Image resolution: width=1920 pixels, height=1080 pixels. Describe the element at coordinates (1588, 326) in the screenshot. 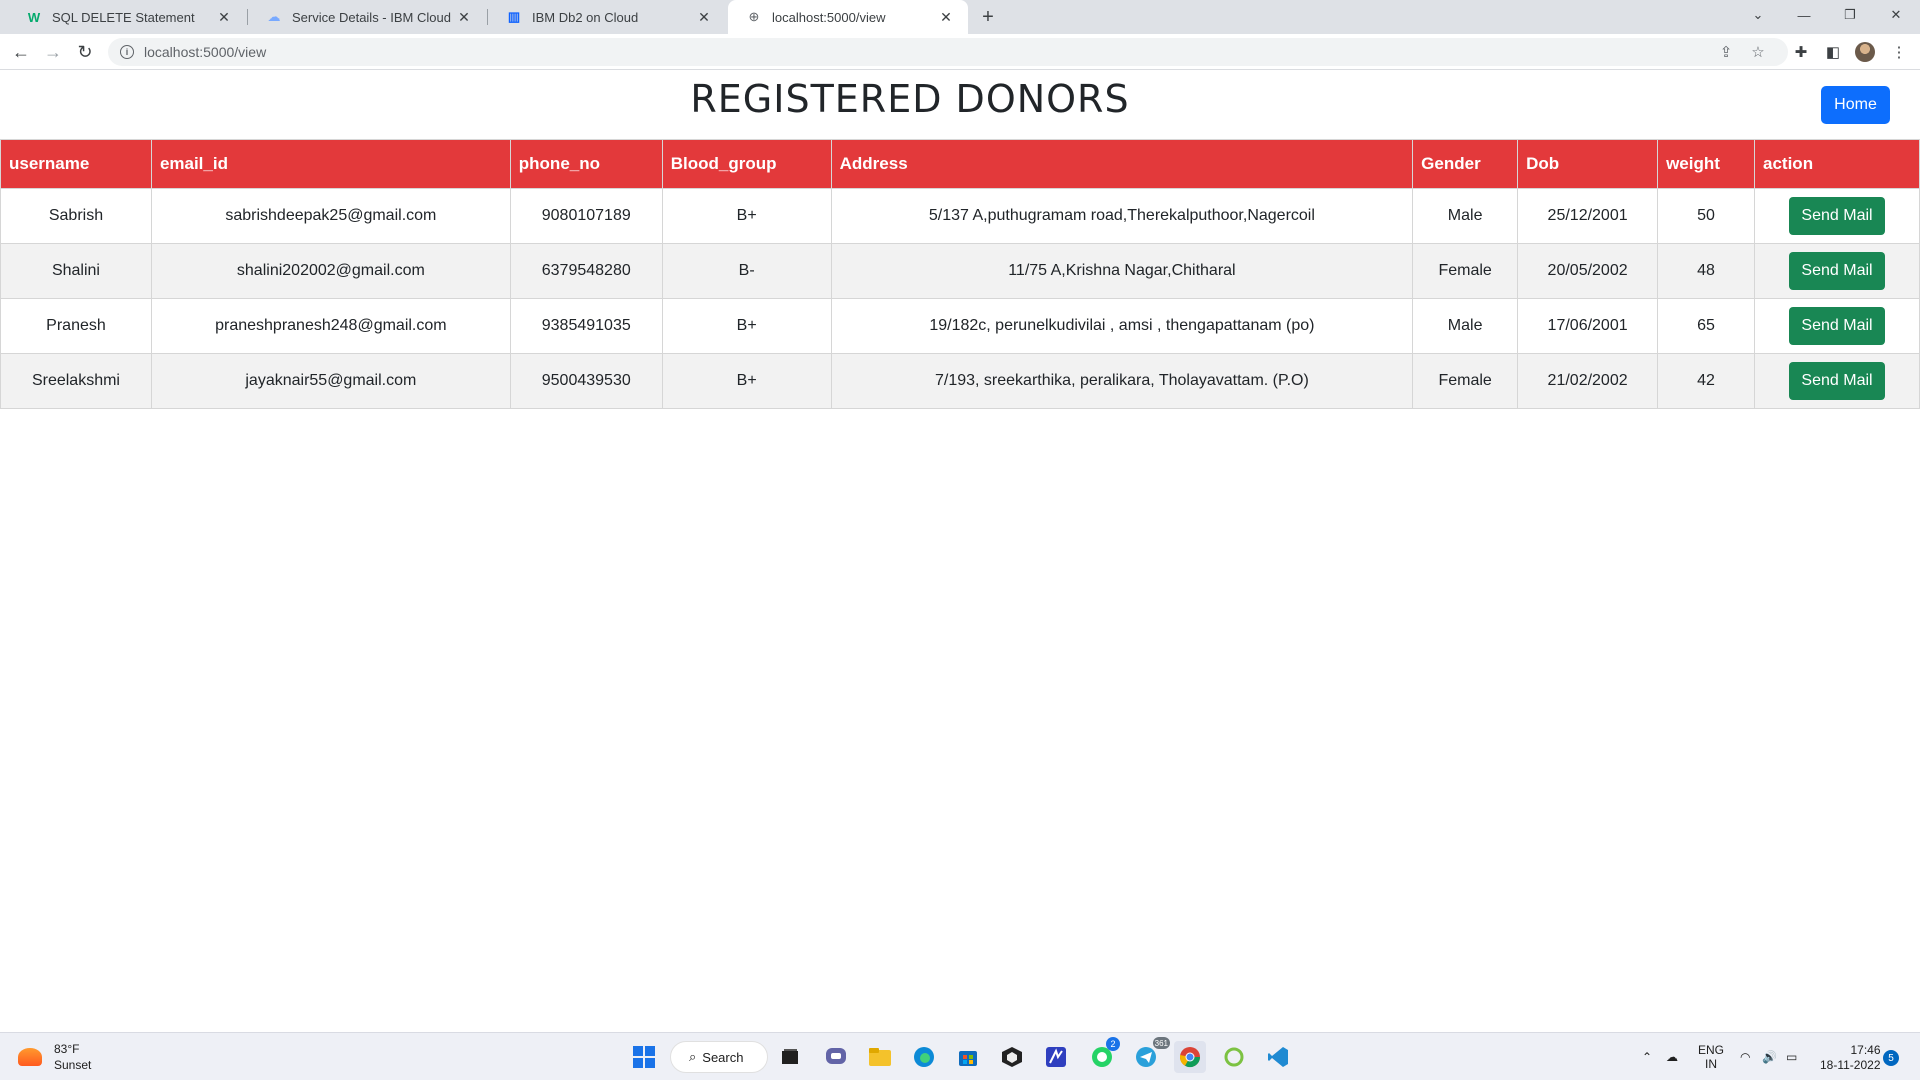

I see `cell-dob: 17/06/2001` at that location.